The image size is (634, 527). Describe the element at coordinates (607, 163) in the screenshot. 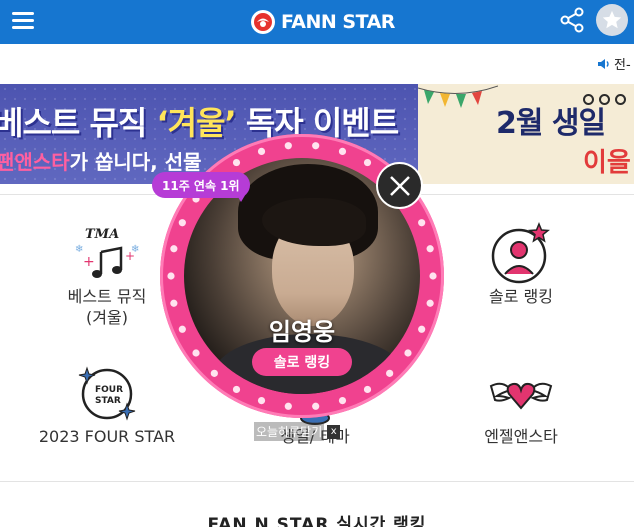

I see `banner-right-subtitle: 이을` at that location.